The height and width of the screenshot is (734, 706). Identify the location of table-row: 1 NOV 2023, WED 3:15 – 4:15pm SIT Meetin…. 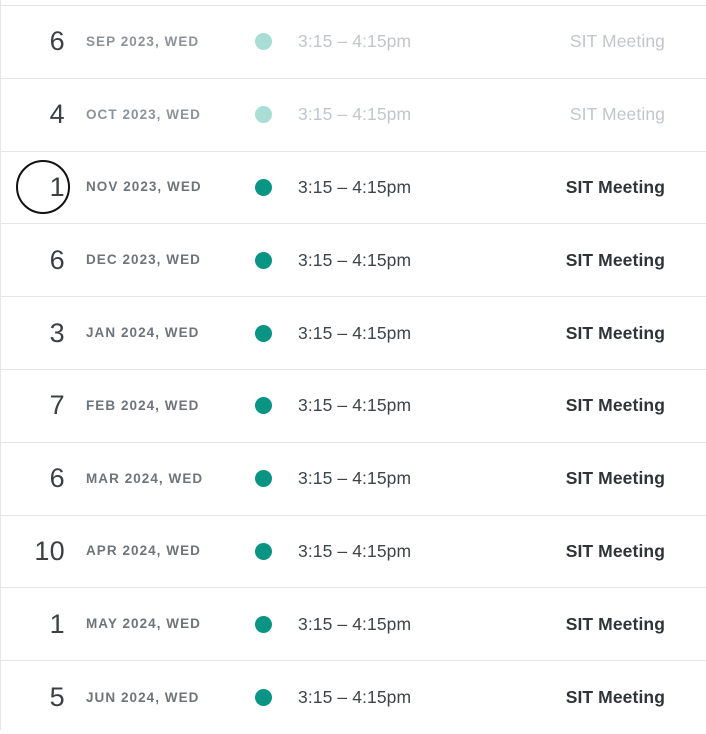
(353, 188).